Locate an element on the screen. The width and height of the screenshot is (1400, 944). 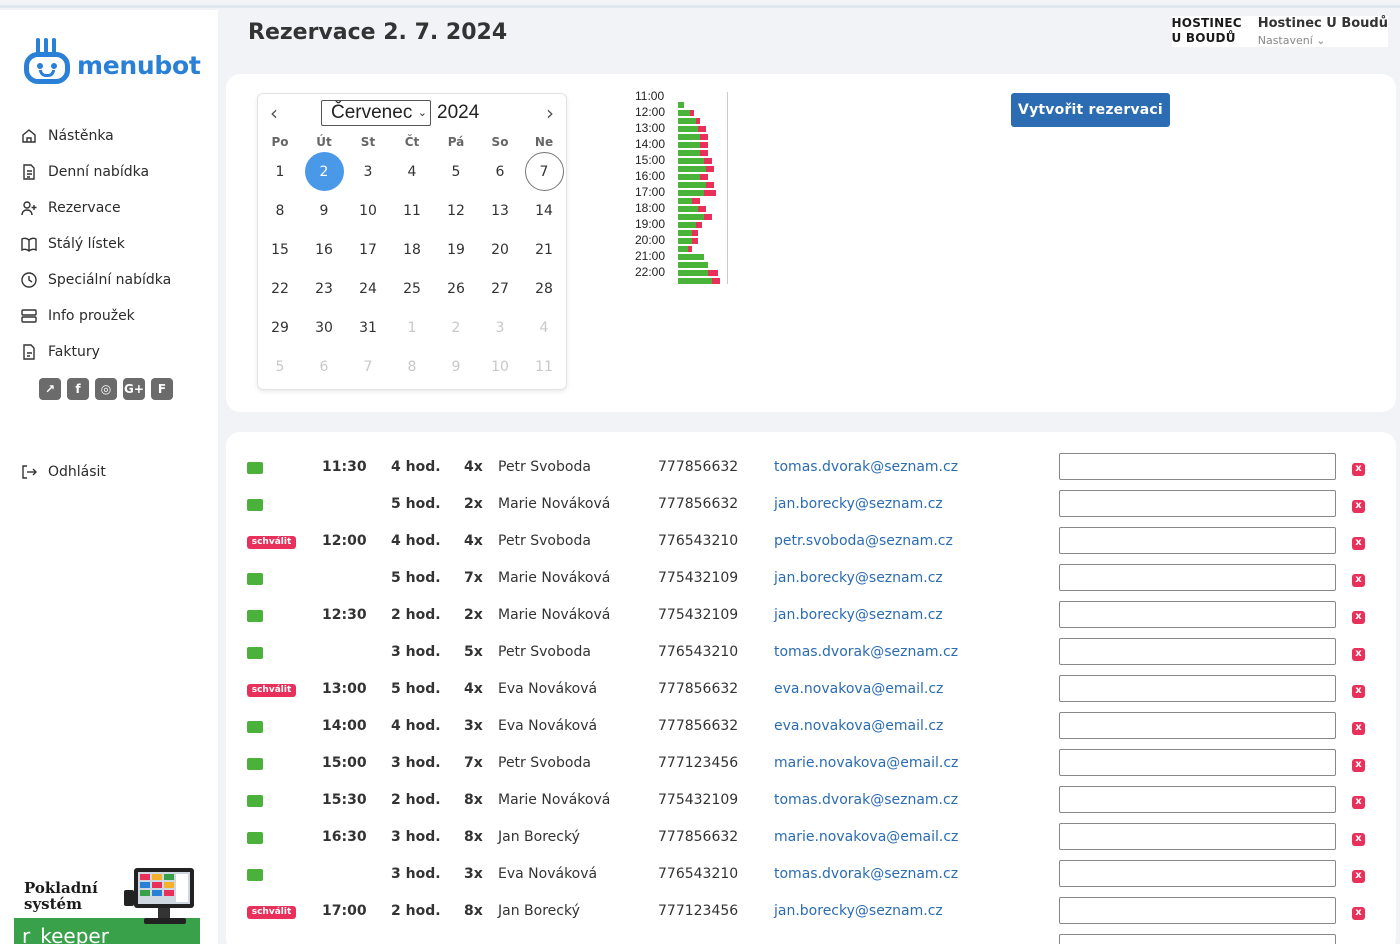
calendar-day: 4 is located at coordinates (544, 327).